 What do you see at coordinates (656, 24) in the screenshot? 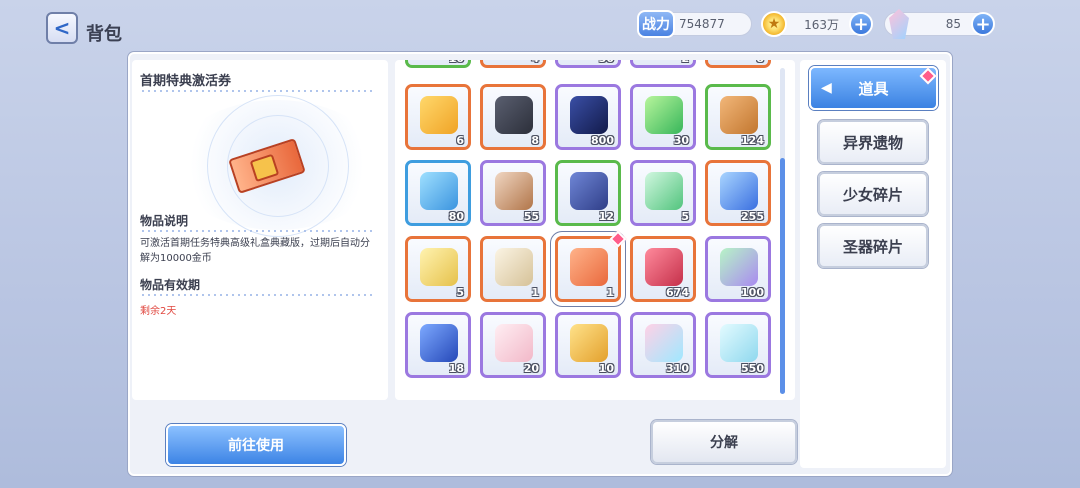
I see `power-label: 战力` at bounding box center [656, 24].